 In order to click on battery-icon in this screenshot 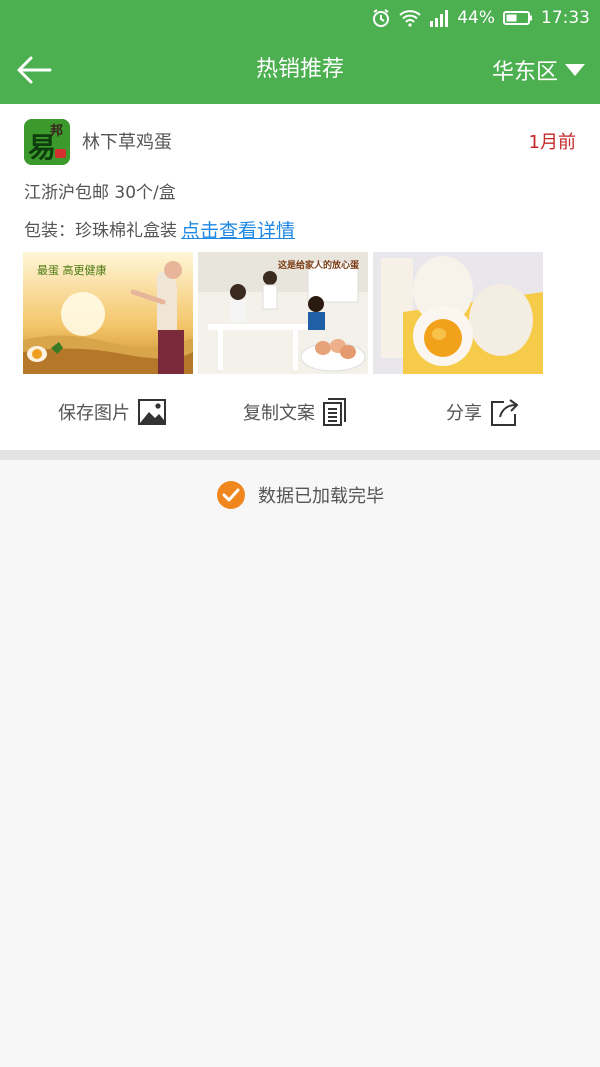, I will do `click(518, 18)`.